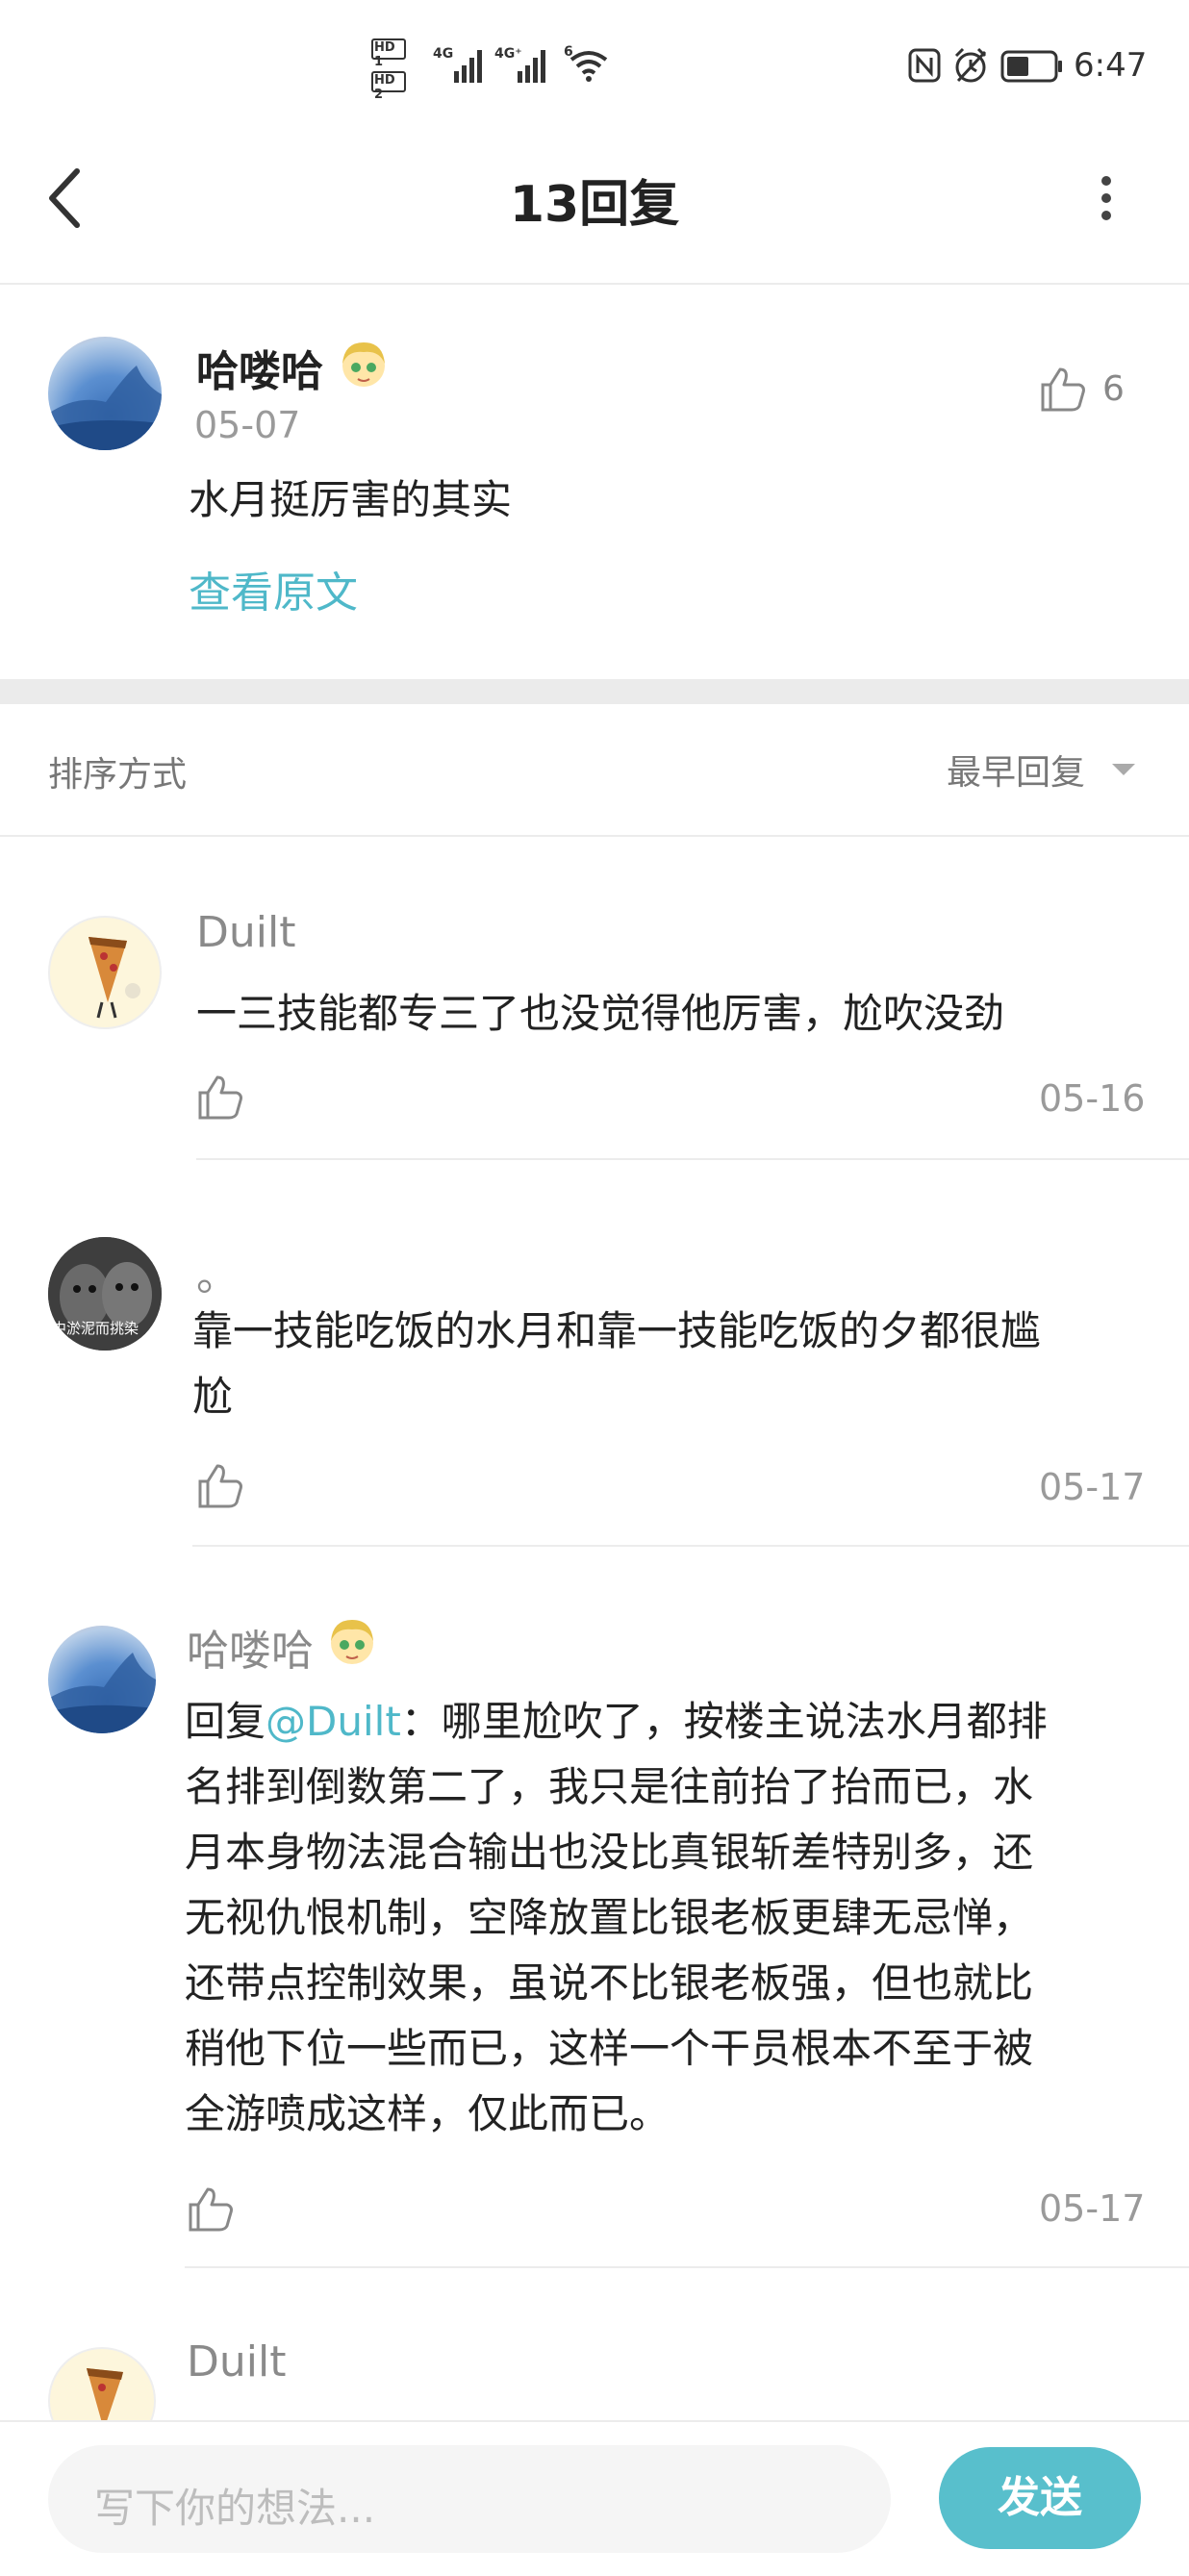 This screenshot has width=1189, height=2576. Describe the element at coordinates (273, 589) in the screenshot. I see `view-original-link: 查看原文` at that location.